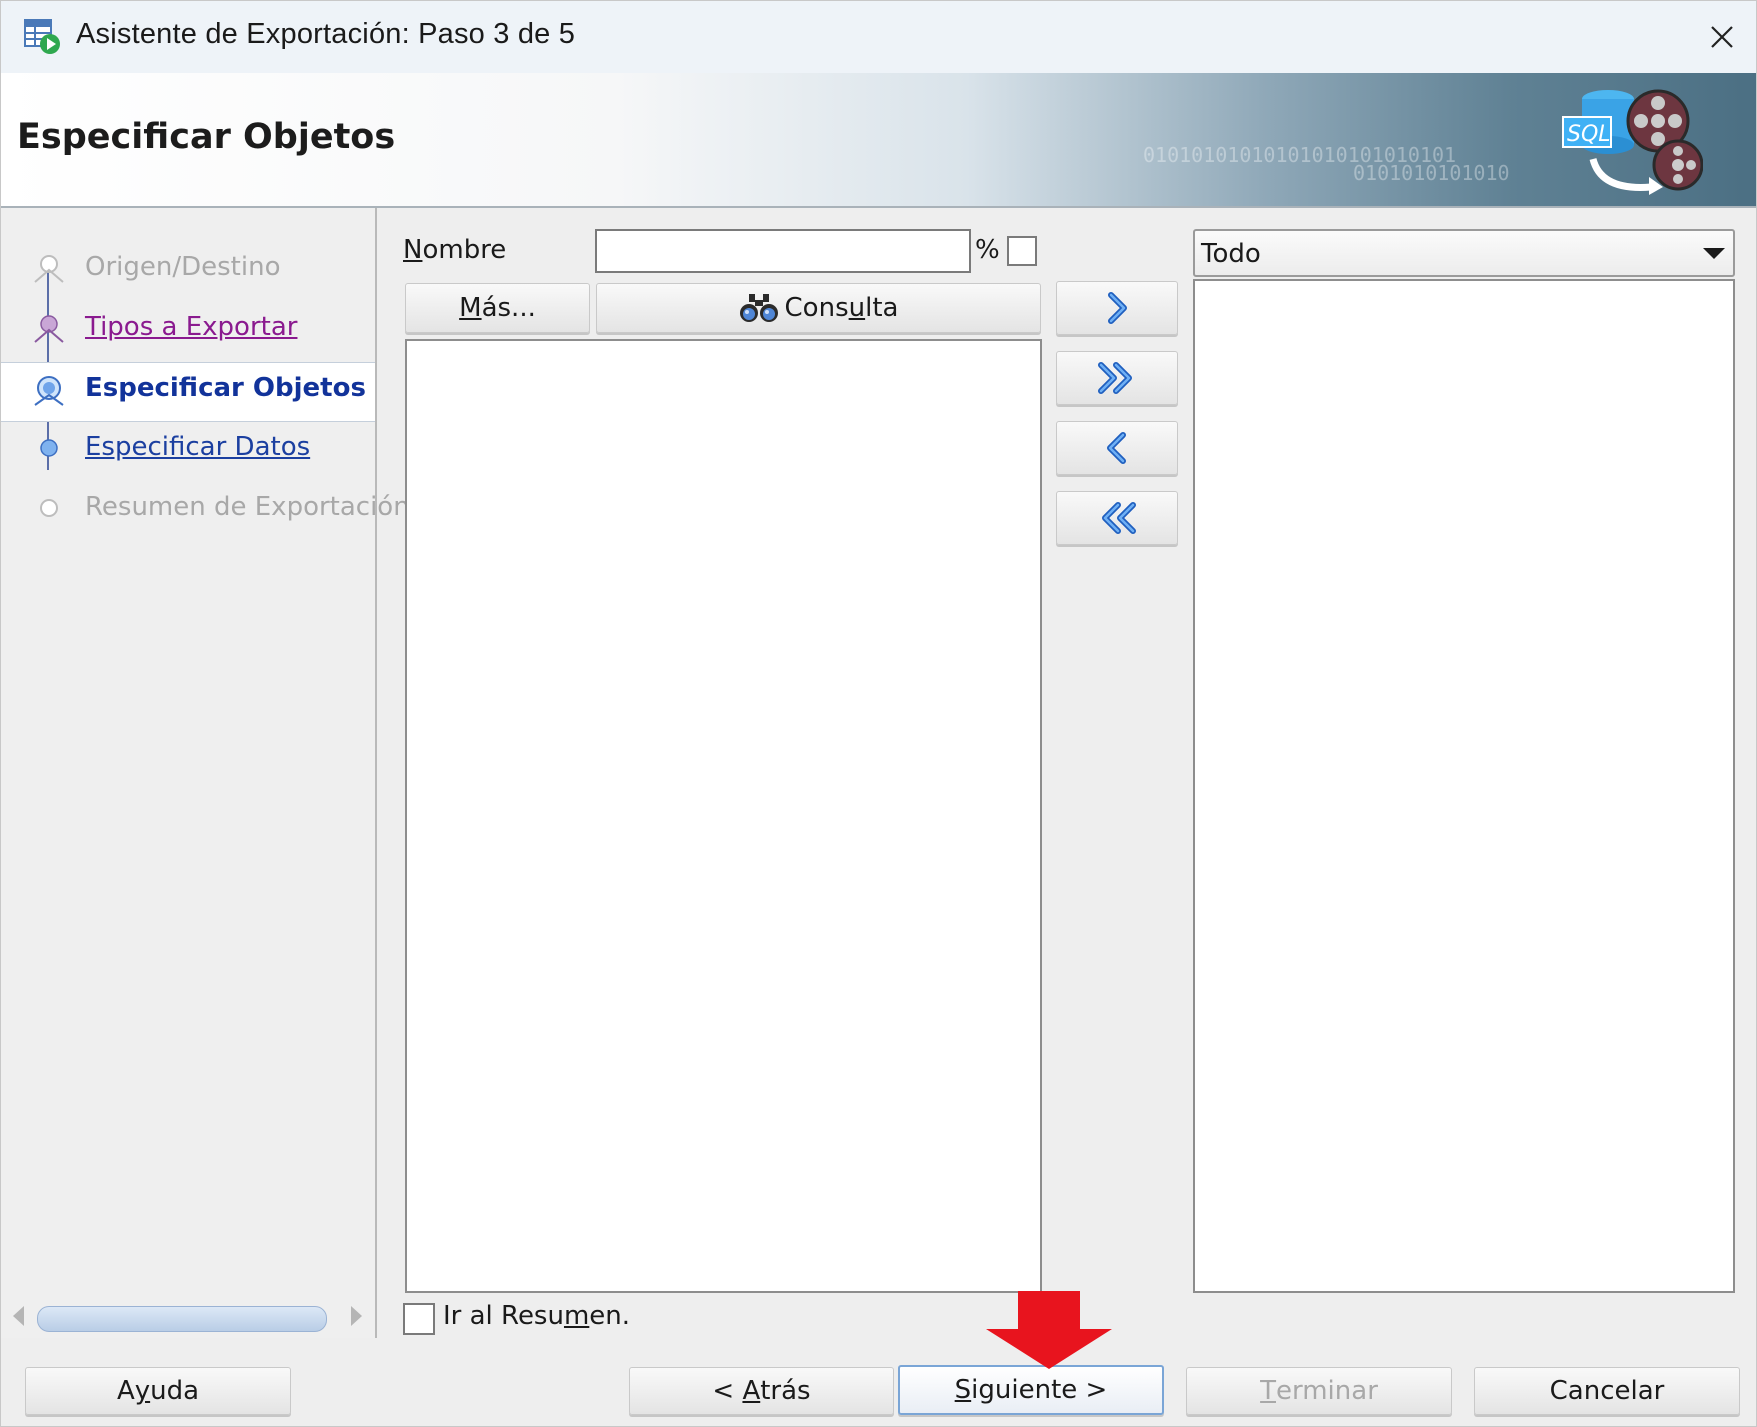 The width and height of the screenshot is (1757, 1427). I want to click on close-button, so click(1721, 37).